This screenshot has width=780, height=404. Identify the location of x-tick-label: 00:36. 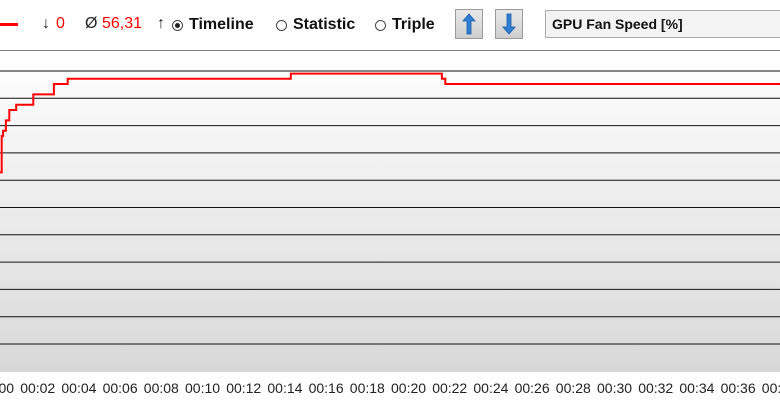
(738, 388).